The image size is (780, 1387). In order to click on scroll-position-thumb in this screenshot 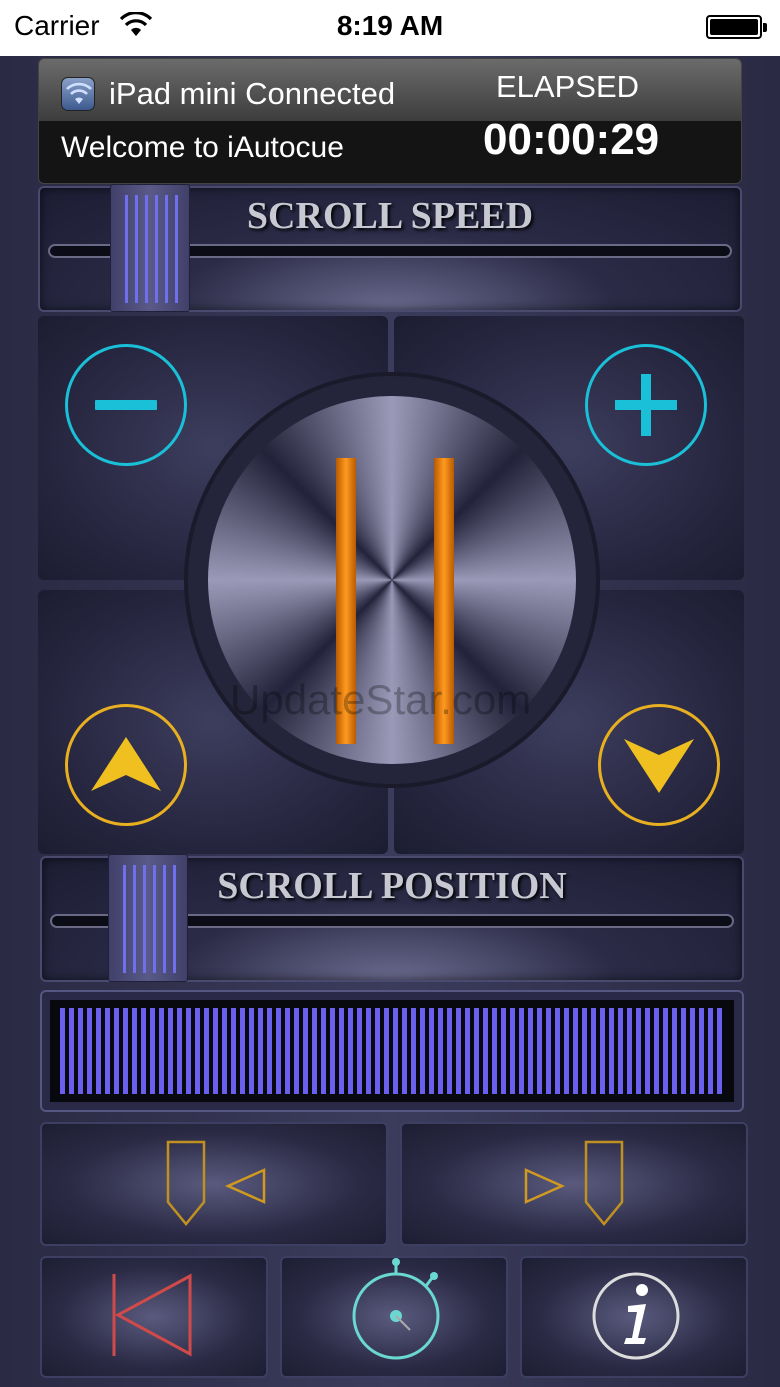, I will do `click(148, 918)`.